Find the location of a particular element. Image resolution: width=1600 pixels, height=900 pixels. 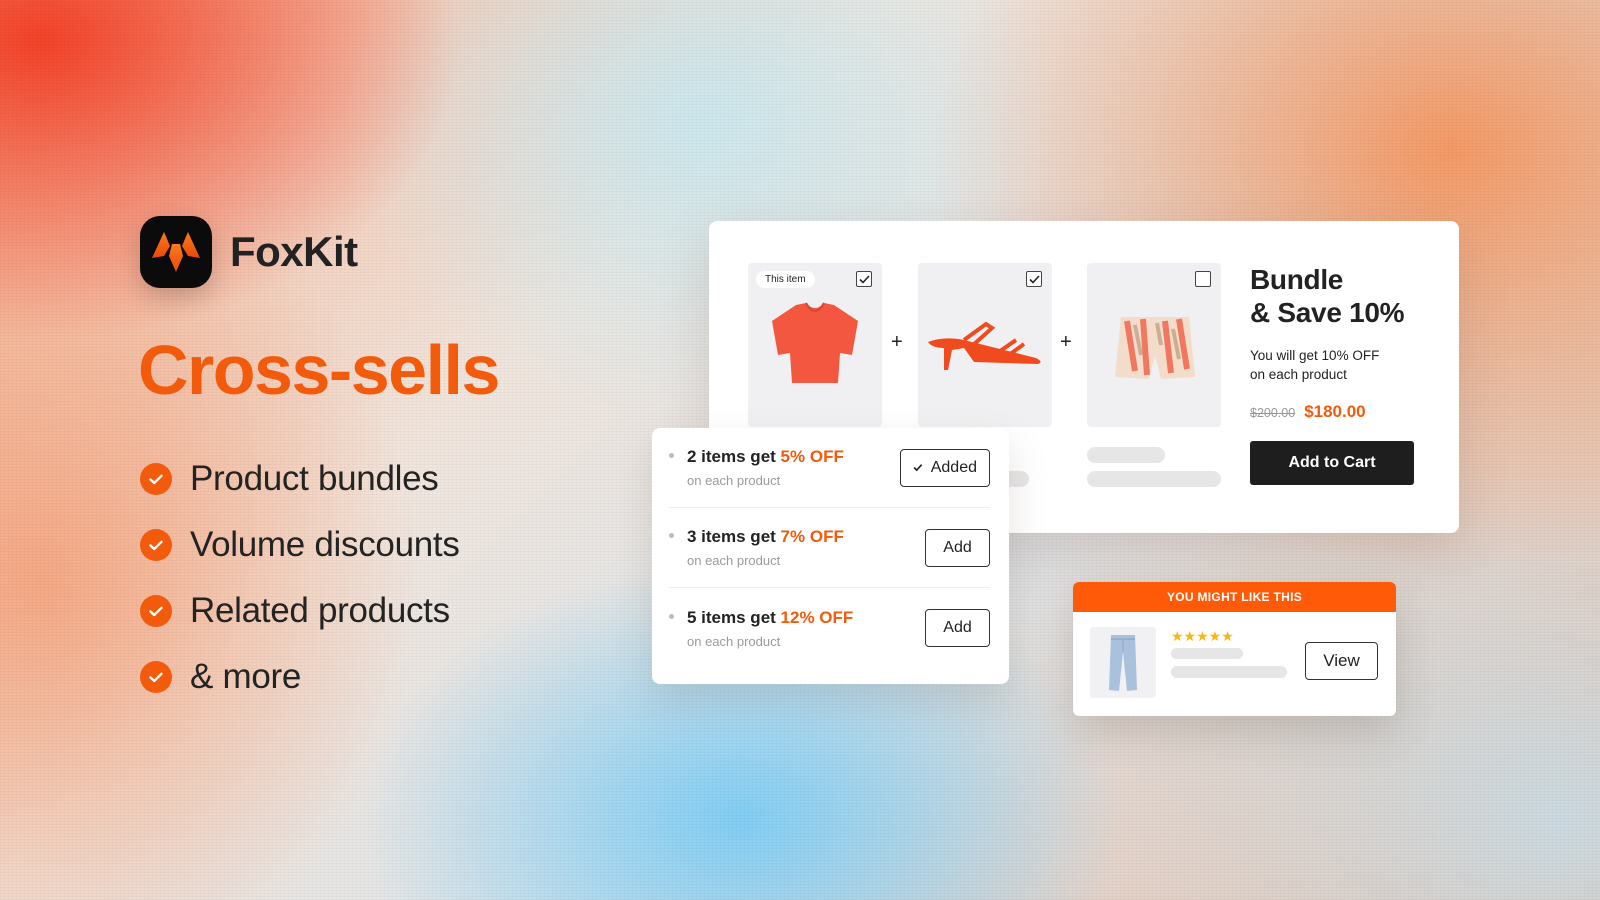

star-rating: ★★★★★ is located at coordinates (1202, 636).